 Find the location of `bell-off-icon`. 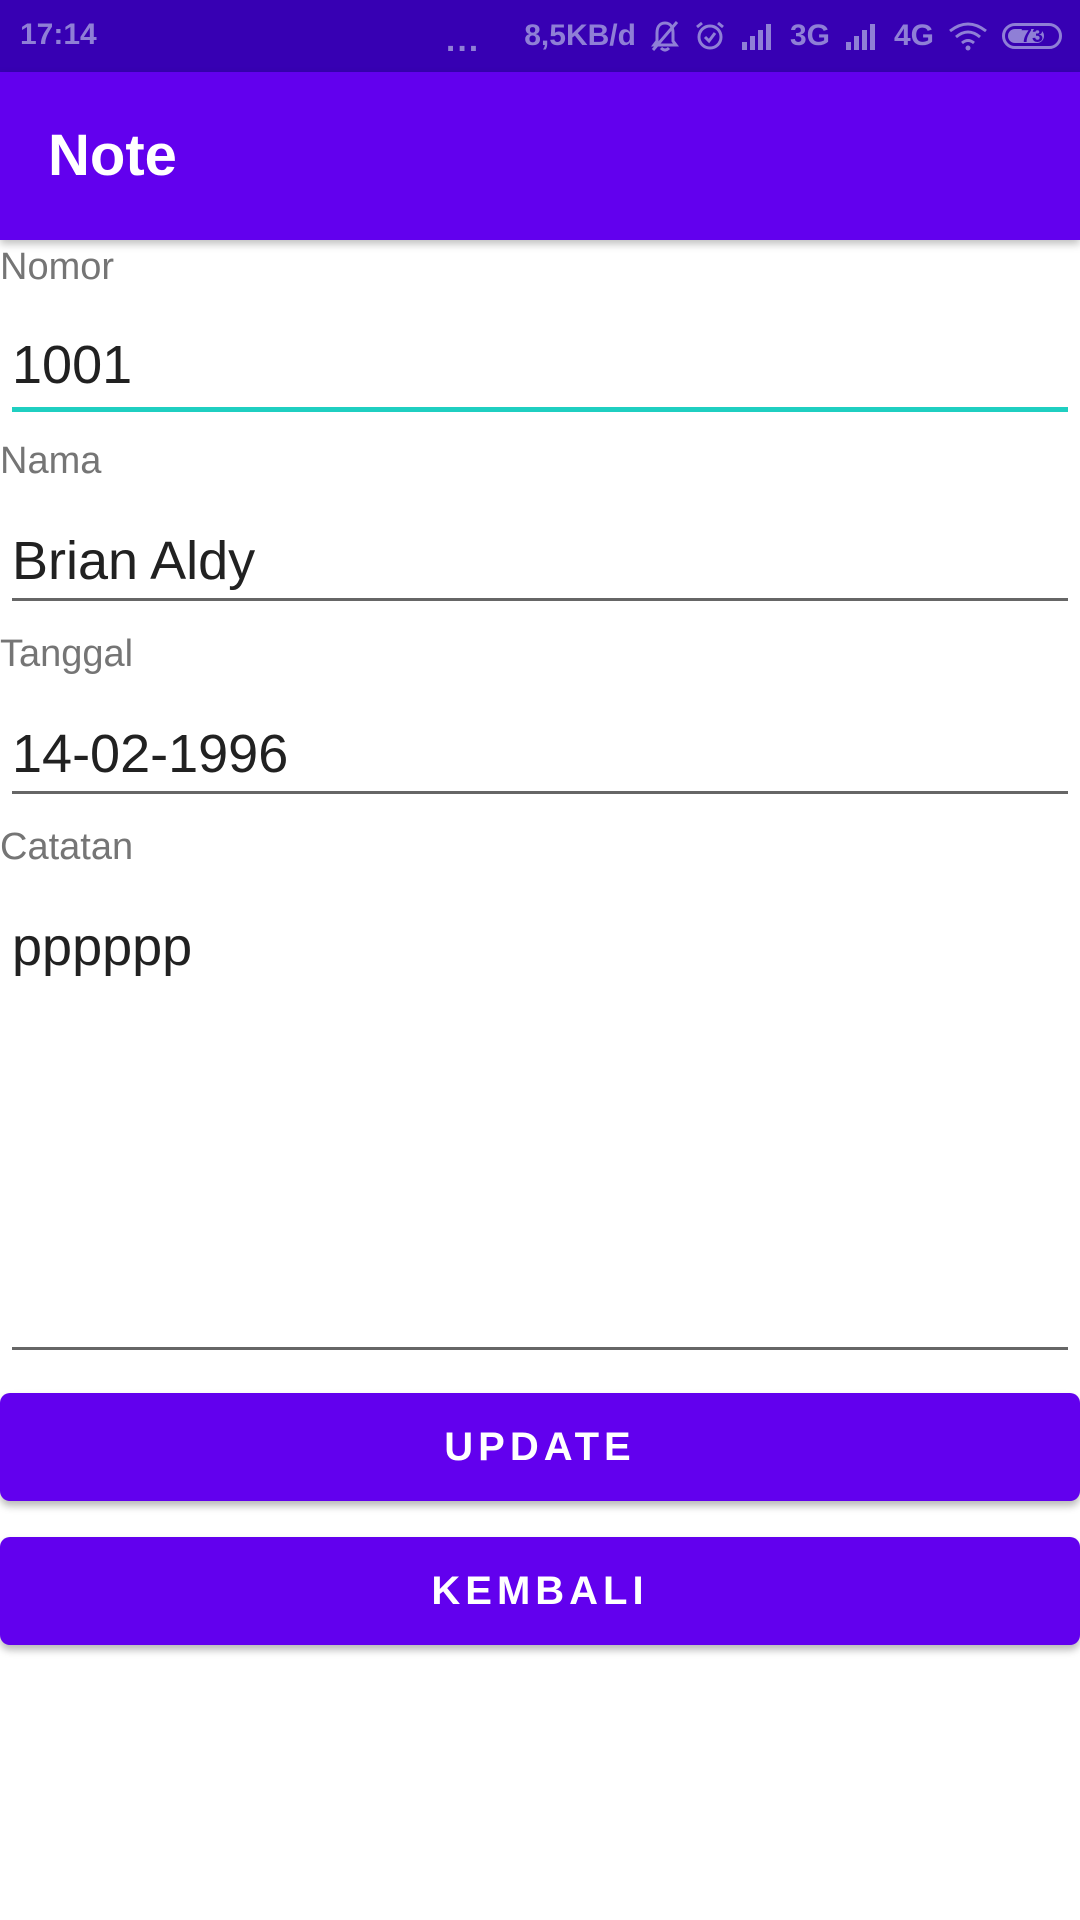

bell-off-icon is located at coordinates (665, 36).